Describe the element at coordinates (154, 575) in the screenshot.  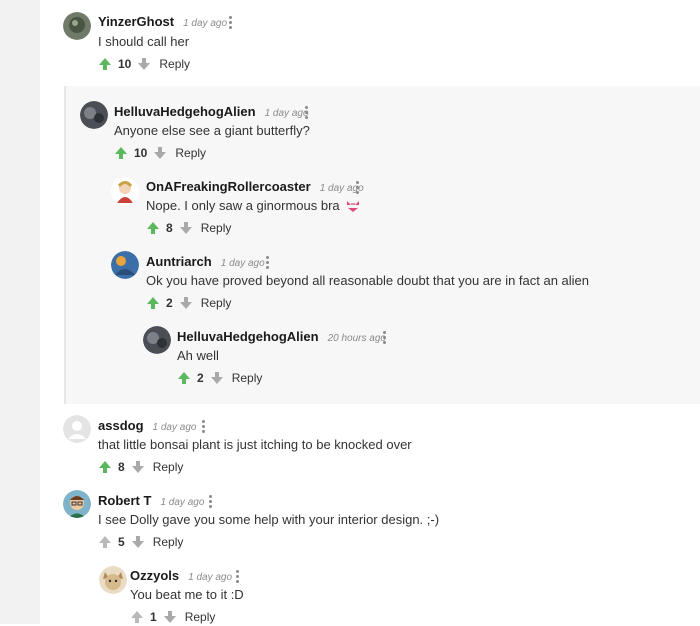
I see `username: Ozzyols` at that location.